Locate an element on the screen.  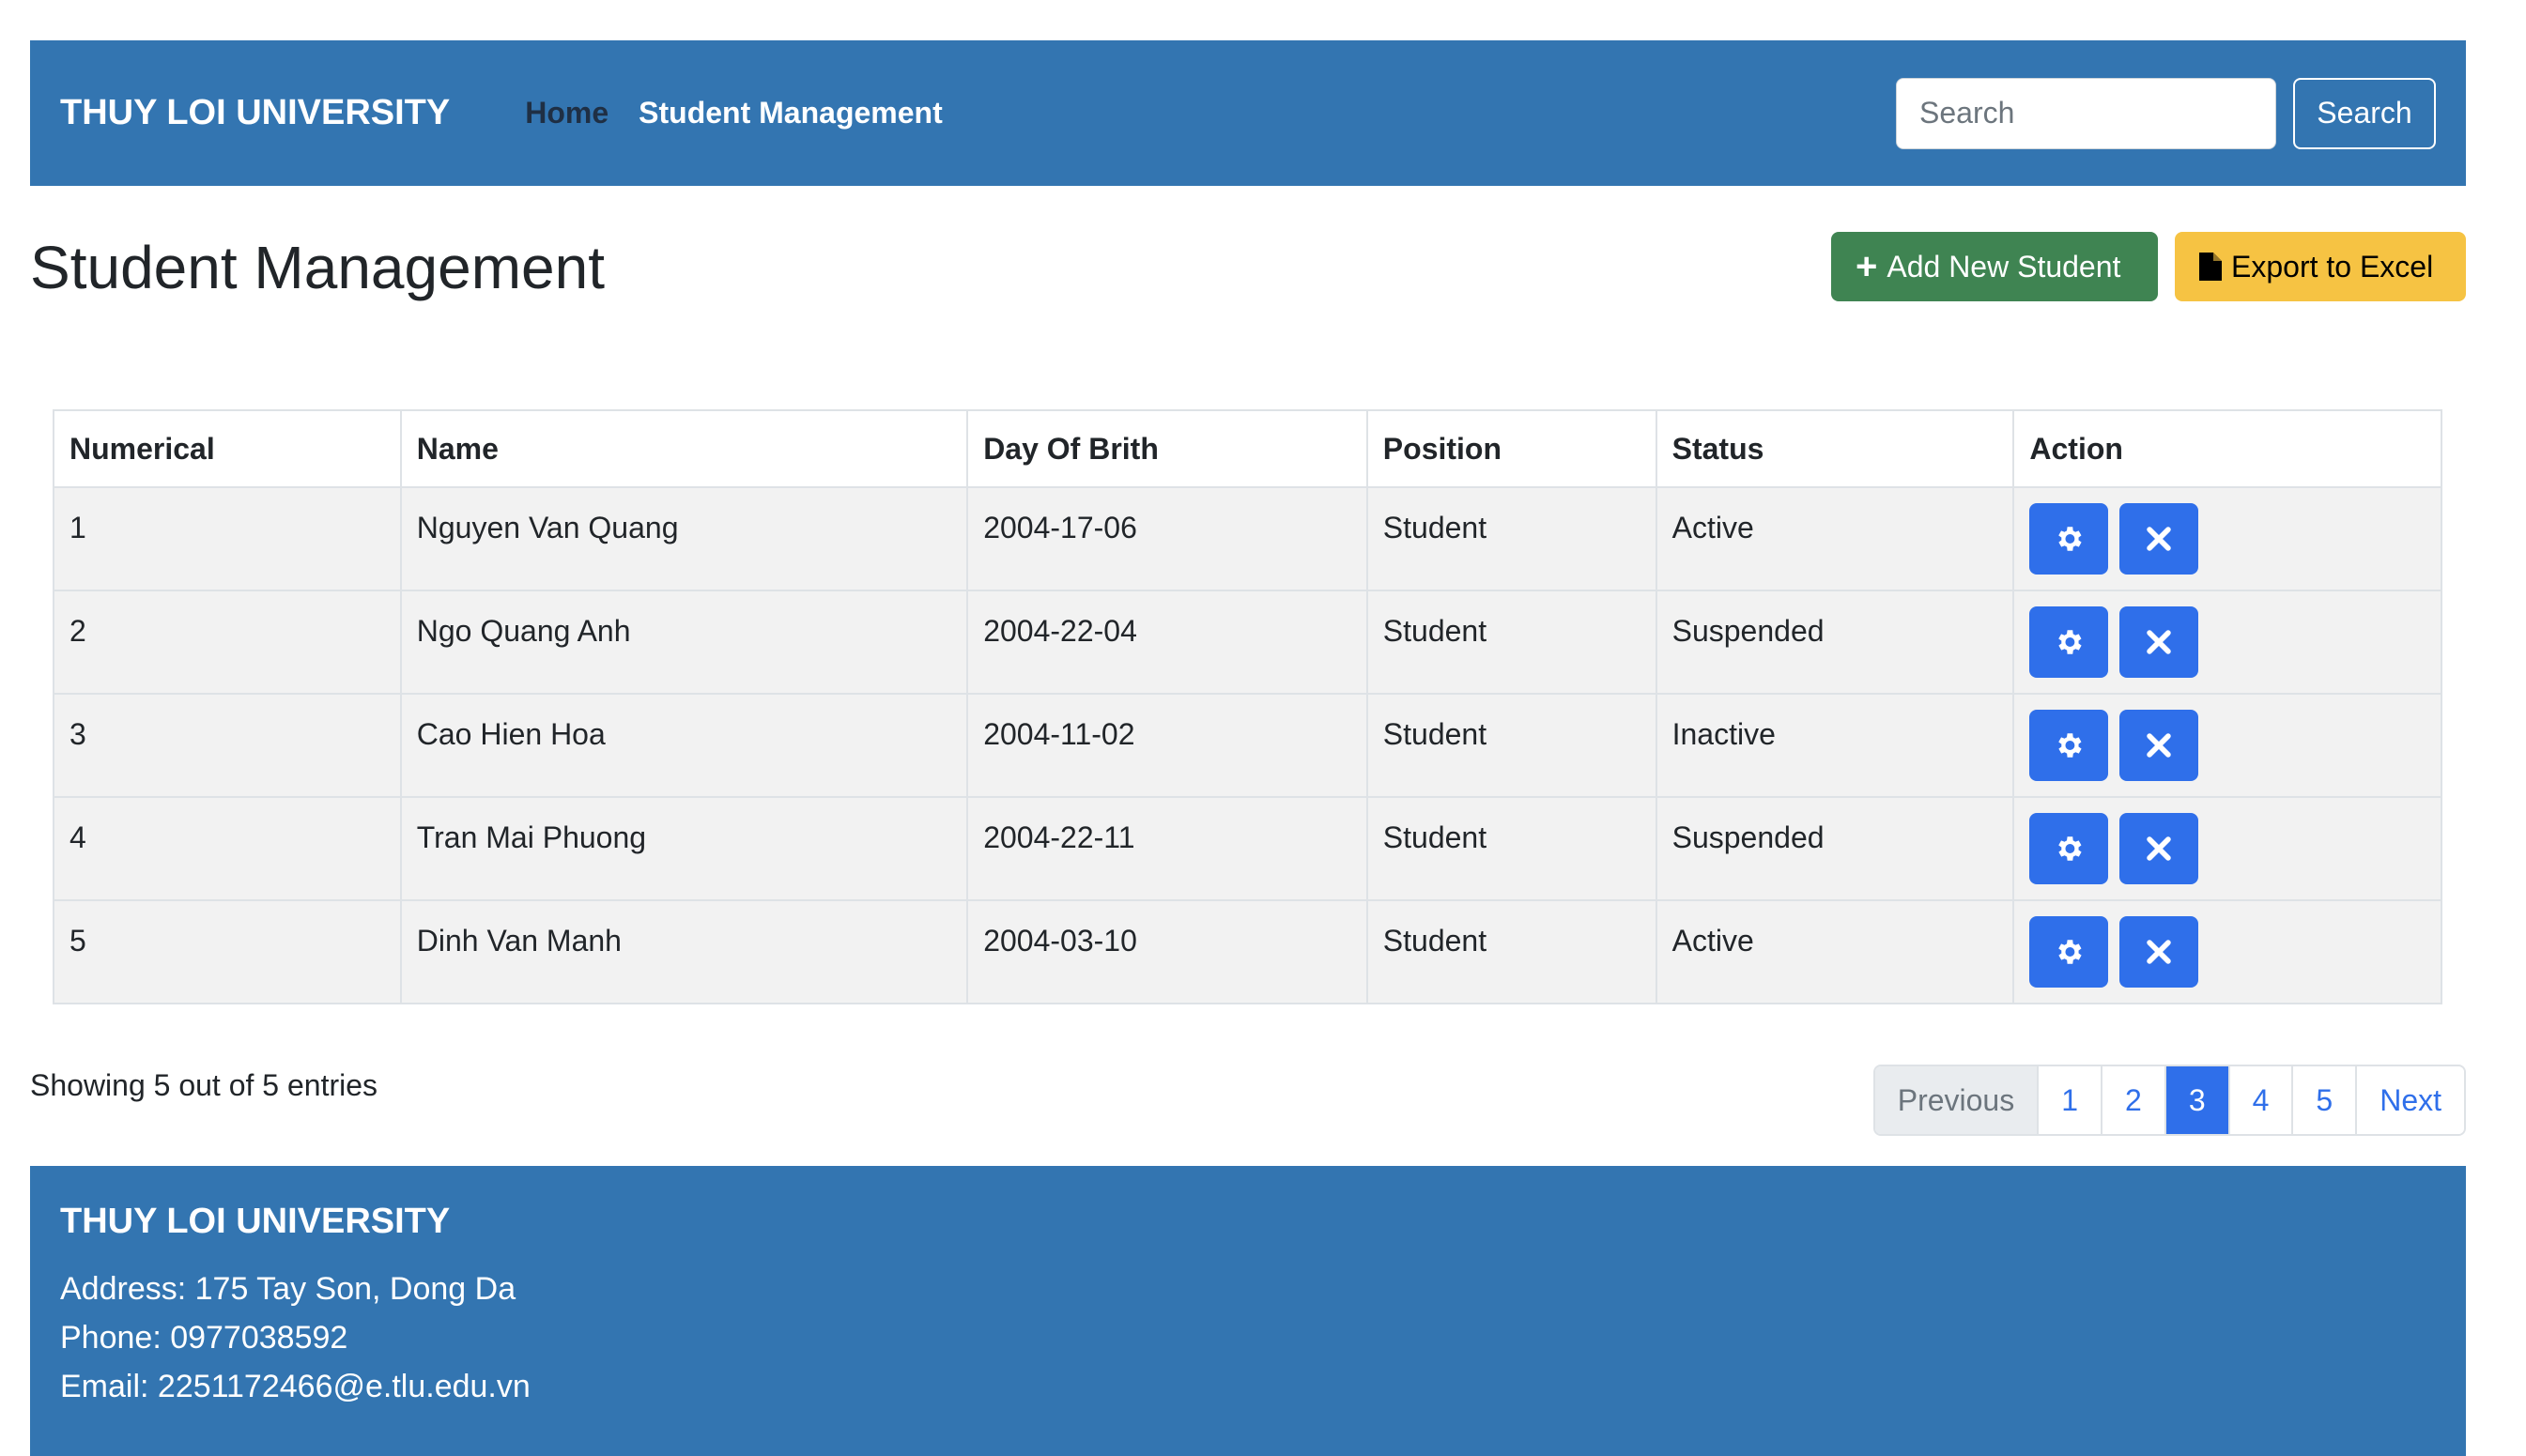
footer-email: Email: 2251172466@e.tlu.edu.vn is located at coordinates (295, 1386).